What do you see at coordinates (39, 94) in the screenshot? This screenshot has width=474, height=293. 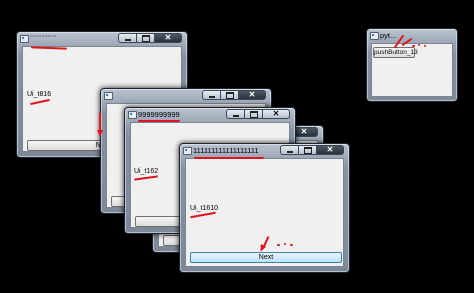 I see `label-ui-t816: Ui_t816` at bounding box center [39, 94].